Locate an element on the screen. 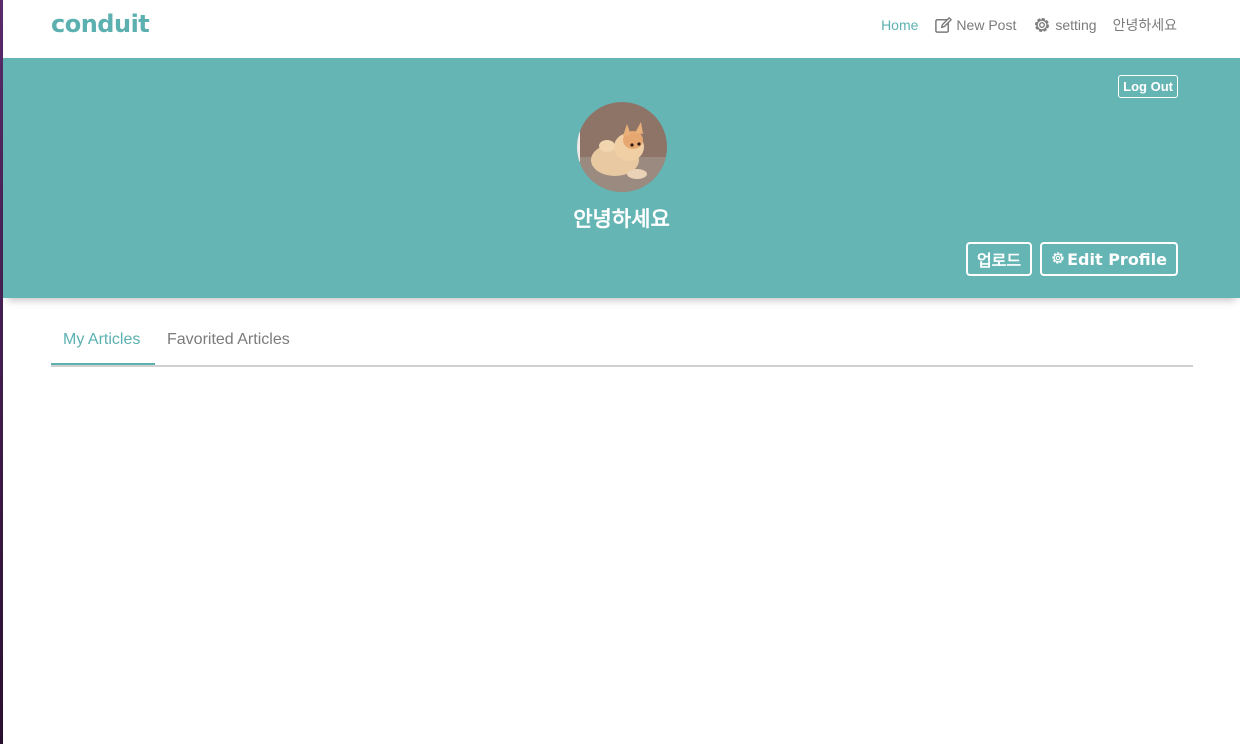 The image size is (1240, 744). nav-home-link: Home is located at coordinates (899, 25).